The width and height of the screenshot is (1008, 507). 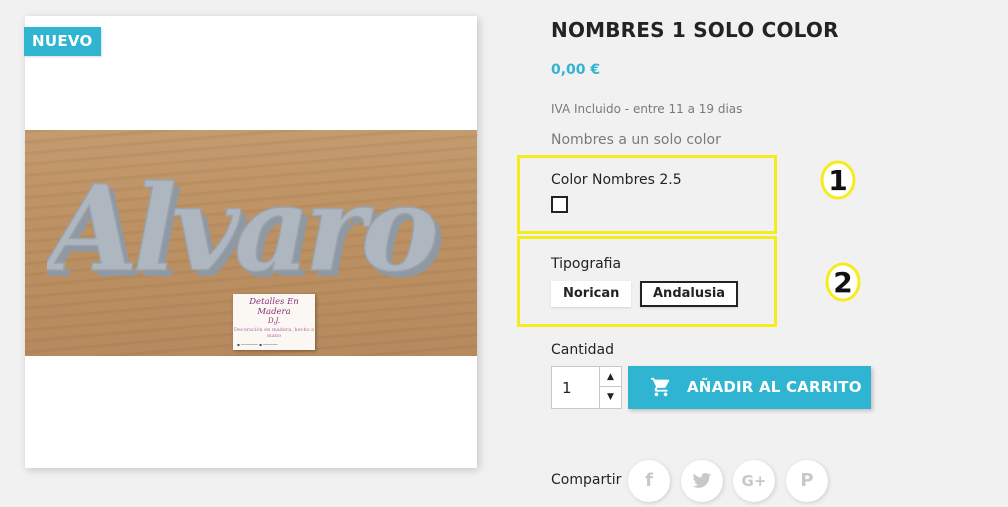 I want to click on quantity-stepper: ▲ ▼, so click(x=586, y=387).